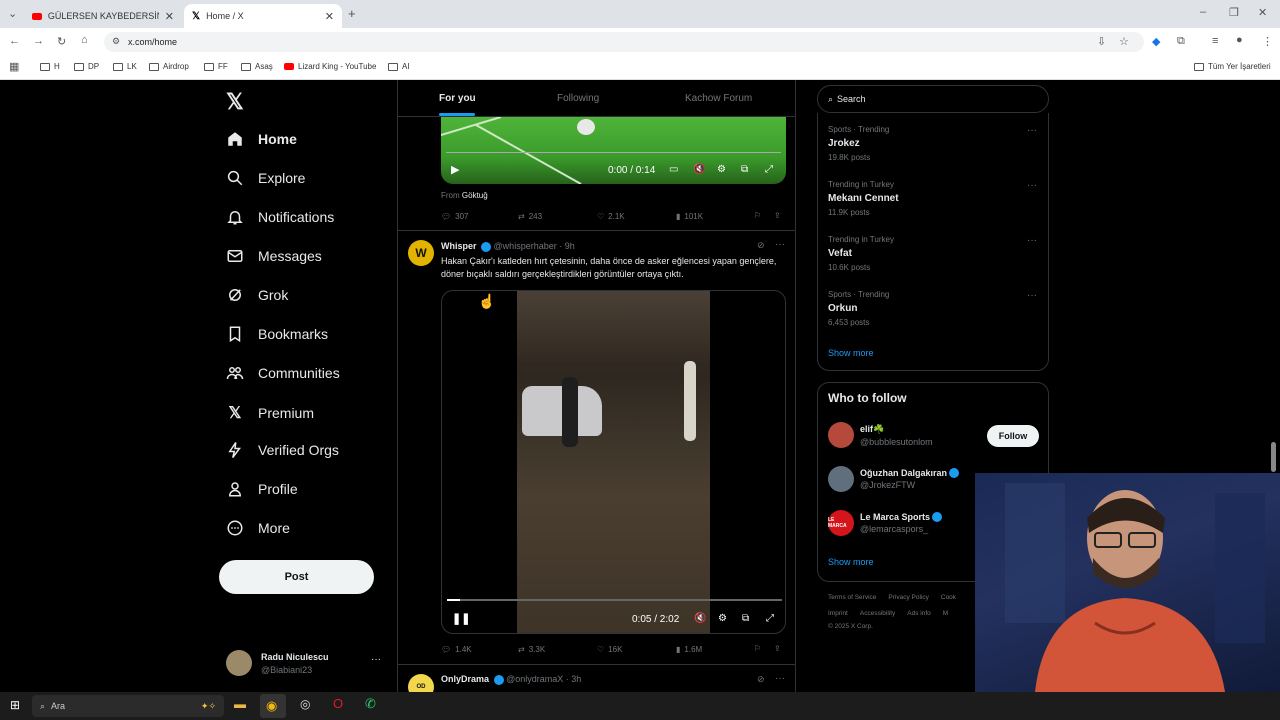 The height and width of the screenshot is (720, 1280). I want to click on extension-icon: ◆, so click(1156, 41).